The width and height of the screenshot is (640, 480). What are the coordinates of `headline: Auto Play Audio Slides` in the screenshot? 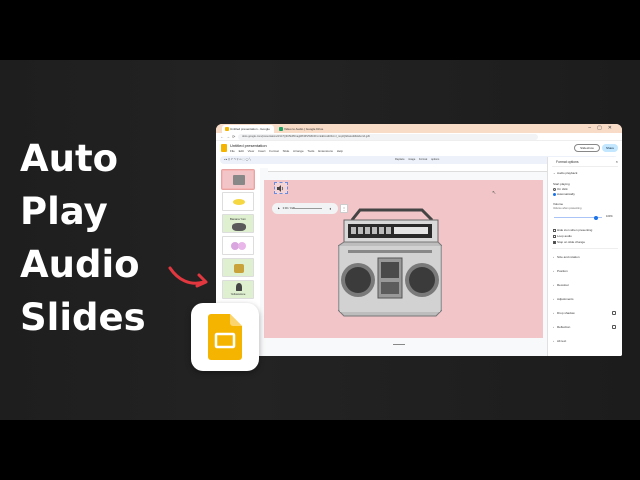 It's located at (105, 238).